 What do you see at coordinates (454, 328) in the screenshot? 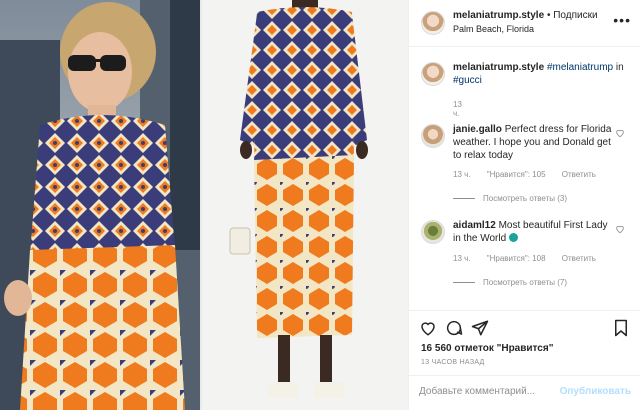
I see `comment-bubble-icon` at bounding box center [454, 328].